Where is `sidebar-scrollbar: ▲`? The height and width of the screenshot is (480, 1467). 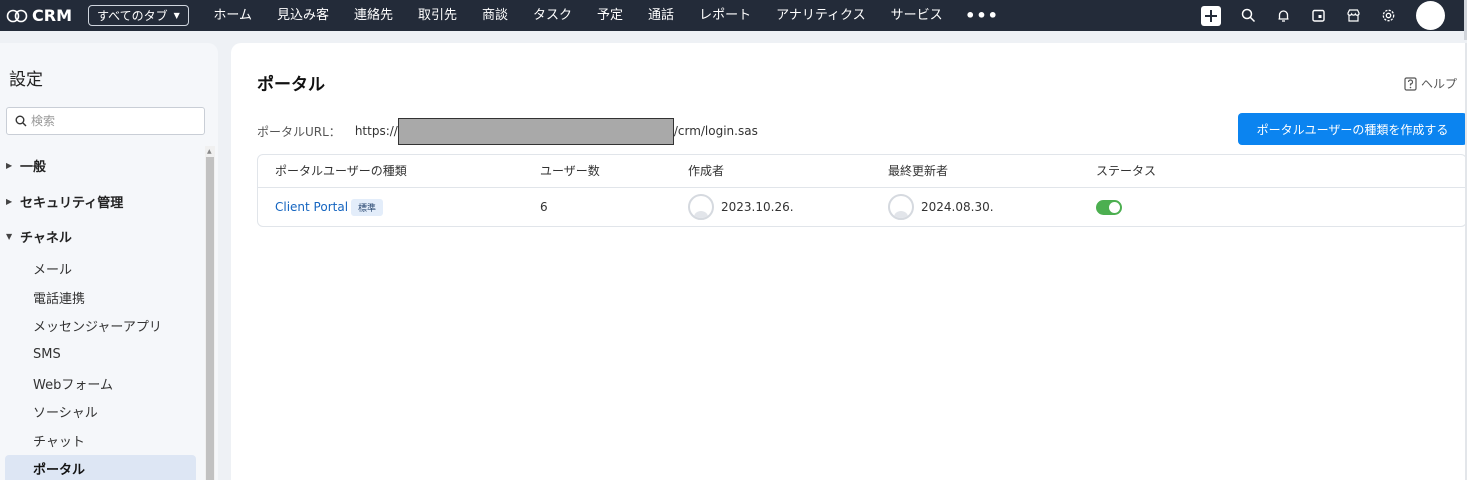 sidebar-scrollbar: ▲ is located at coordinates (210, 313).